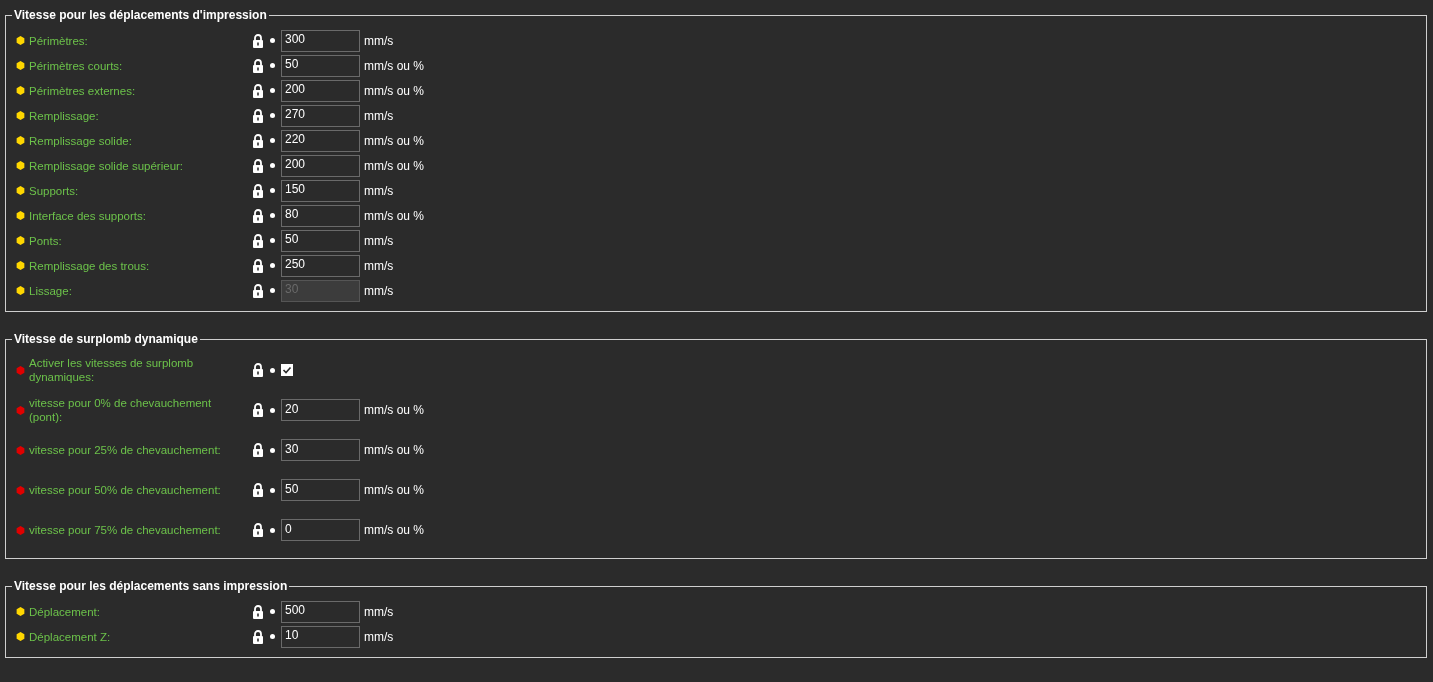  Describe the element at coordinates (58, 40) in the screenshot. I see `option-label: Périmètres:` at that location.